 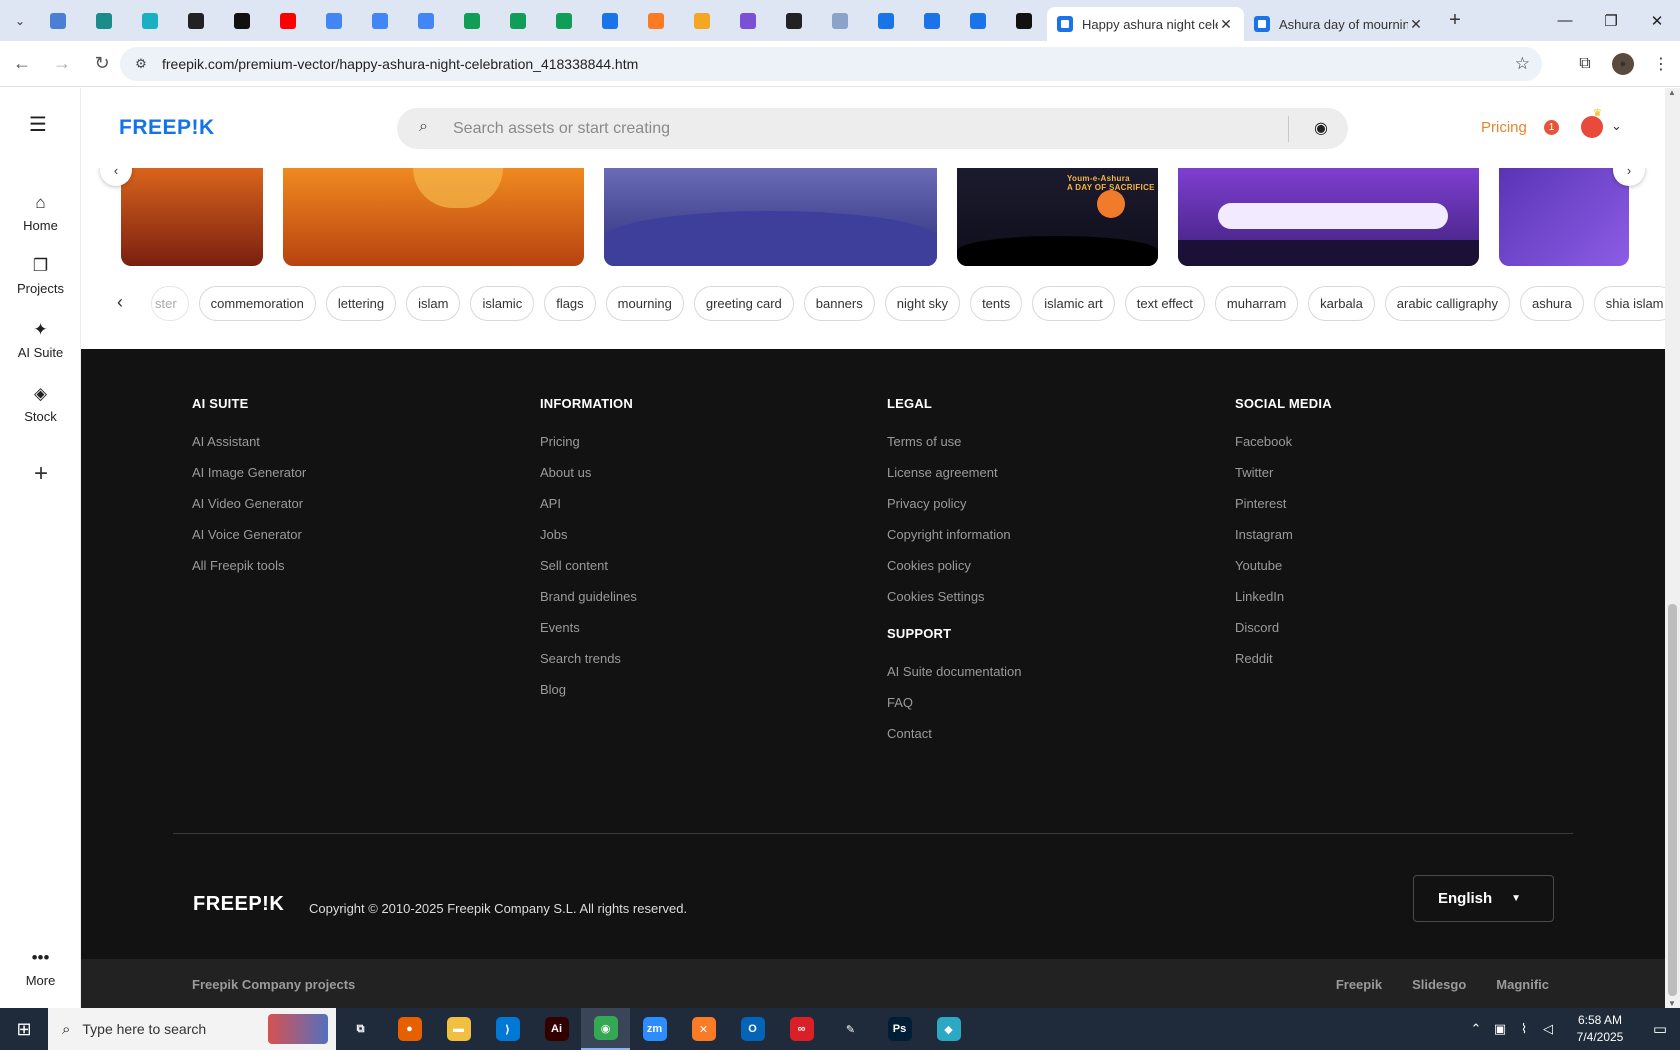 What do you see at coordinates (1057, 217) in the screenshot?
I see `image-card: Youm-e-Ashura A DAY OF SACRIFICE` at bounding box center [1057, 217].